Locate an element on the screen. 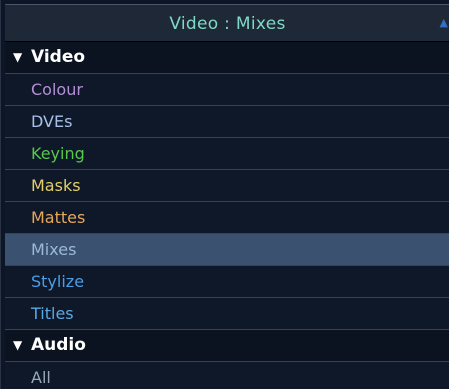 Image resolution: width=449 pixels, height=389 pixels. list-item-all: All is located at coordinates (227, 375).